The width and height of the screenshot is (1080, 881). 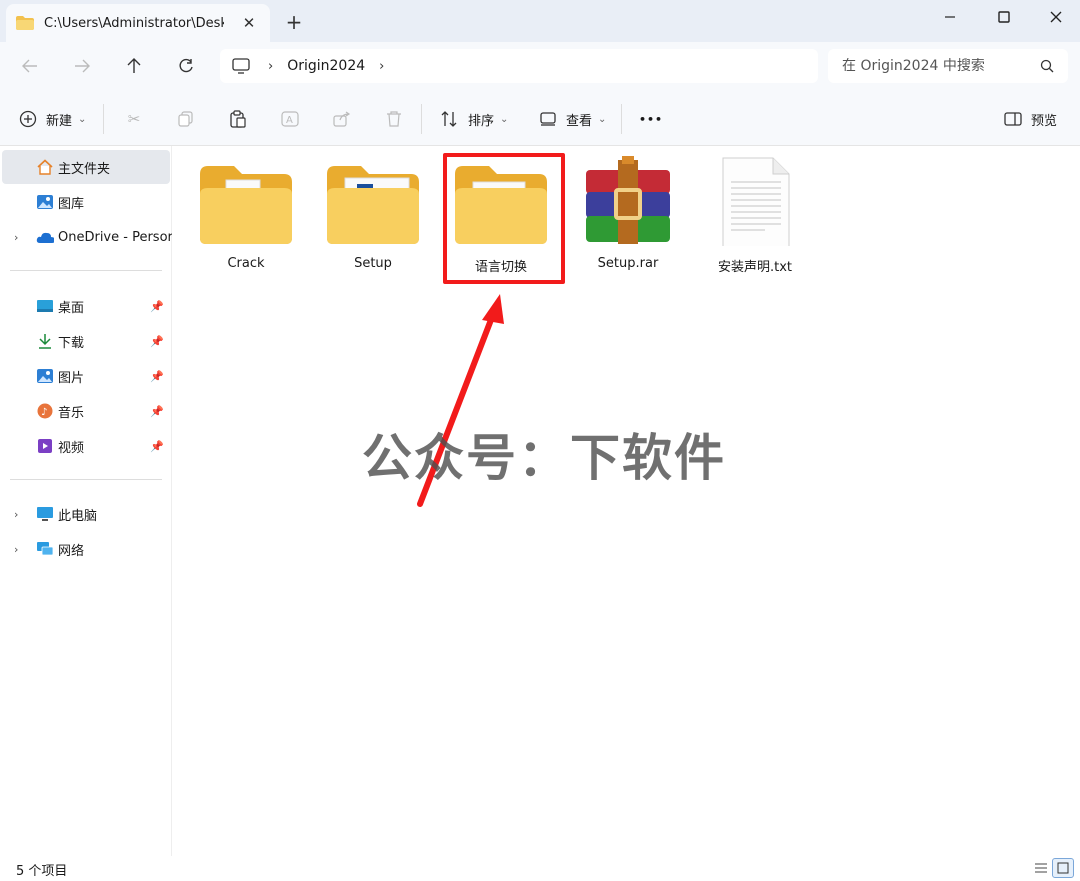 What do you see at coordinates (86, 411) in the screenshot?
I see `sidebar-item-music: ♪ 音乐 📌` at bounding box center [86, 411].